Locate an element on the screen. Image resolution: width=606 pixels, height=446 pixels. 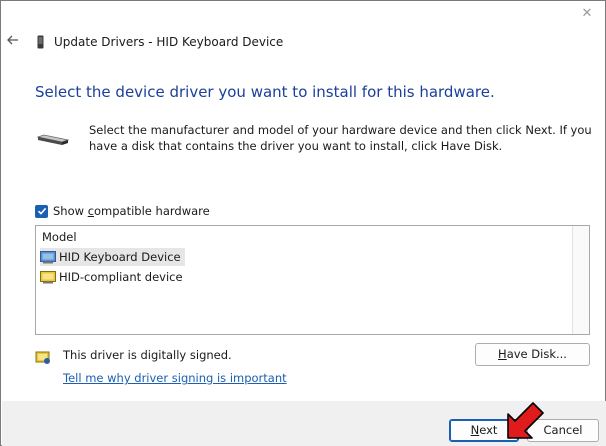
model-list-item: HID Keyboard Device is located at coordinates (112, 257).